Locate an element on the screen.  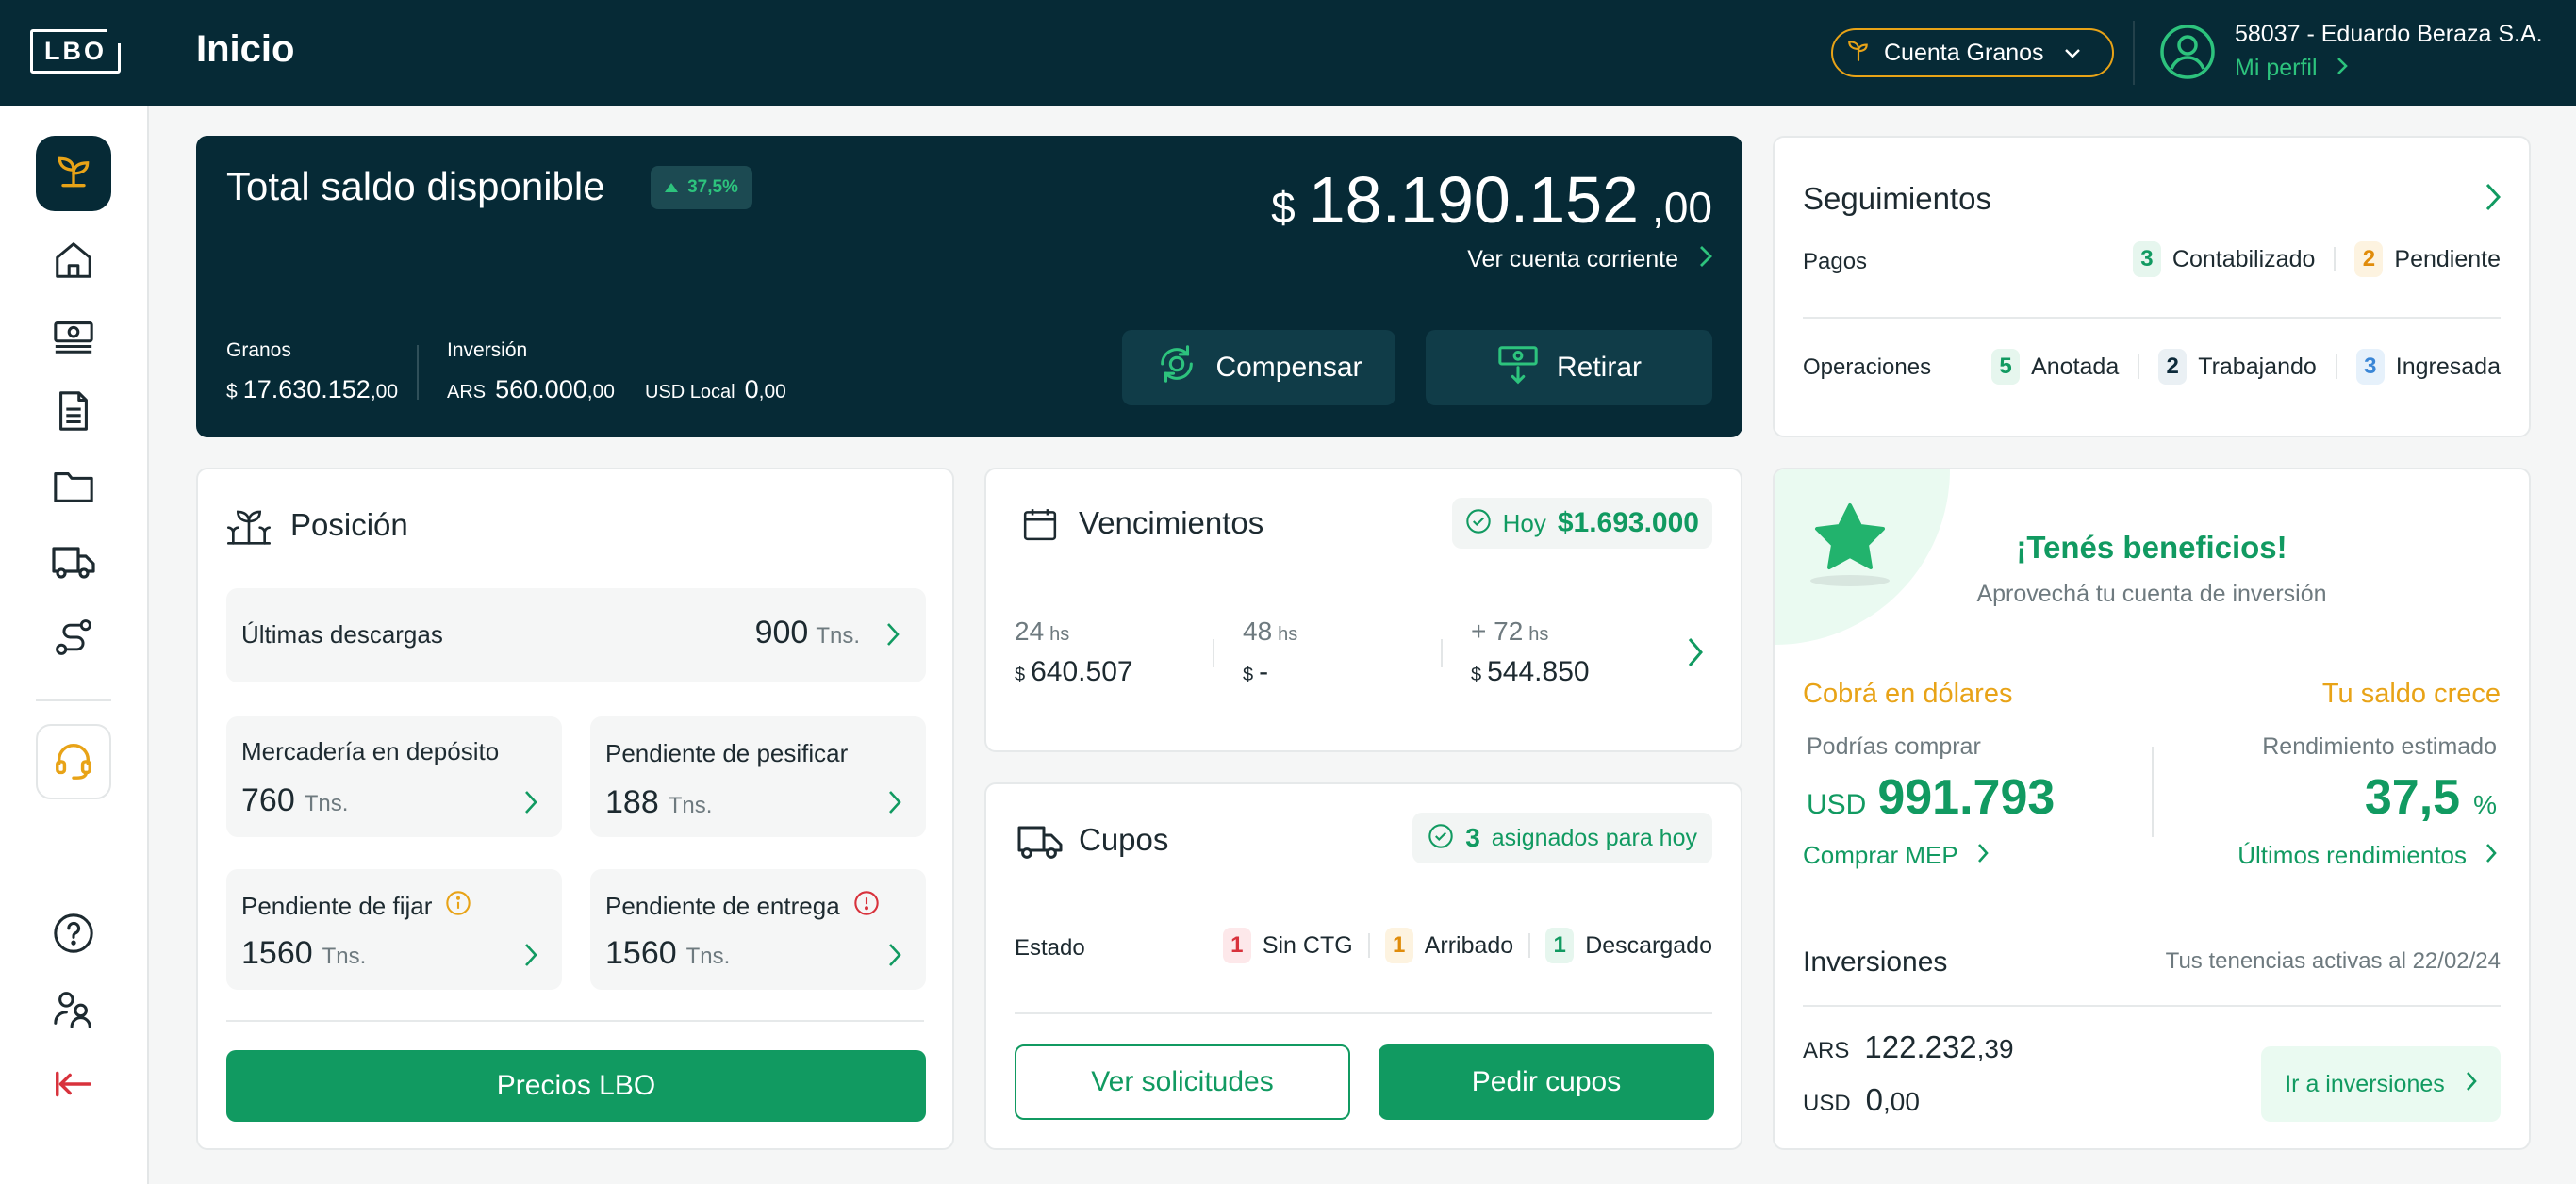
document-icon is located at coordinates (73, 413).